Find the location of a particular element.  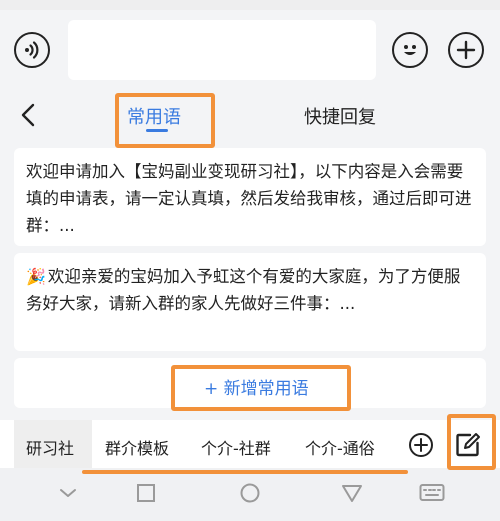

highlight-box-add-phrase is located at coordinates (261, 388).